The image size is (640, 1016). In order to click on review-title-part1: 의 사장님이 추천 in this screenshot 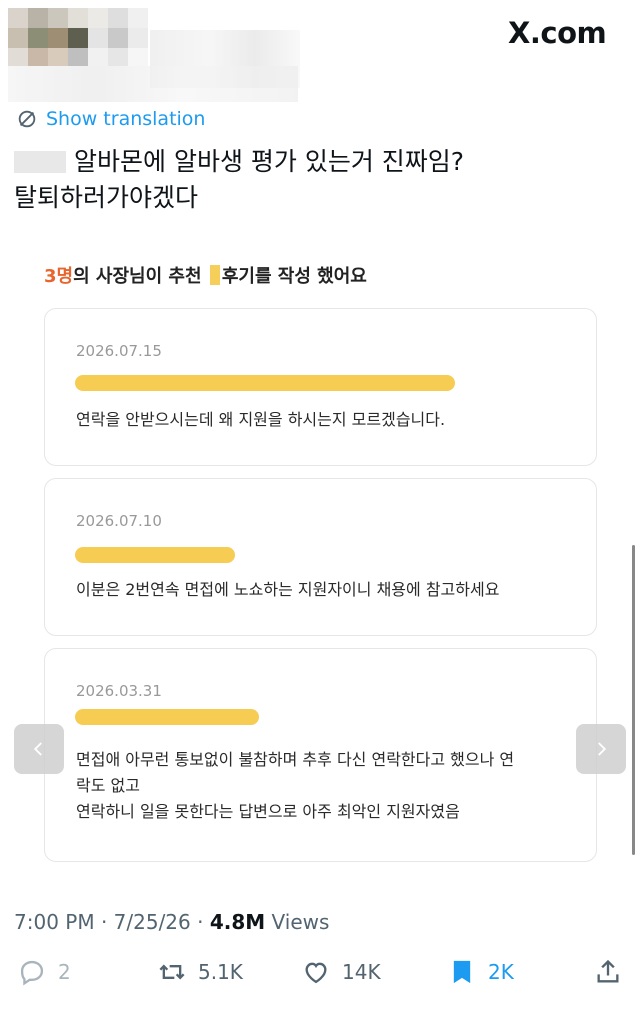, I will do `click(137, 276)`.